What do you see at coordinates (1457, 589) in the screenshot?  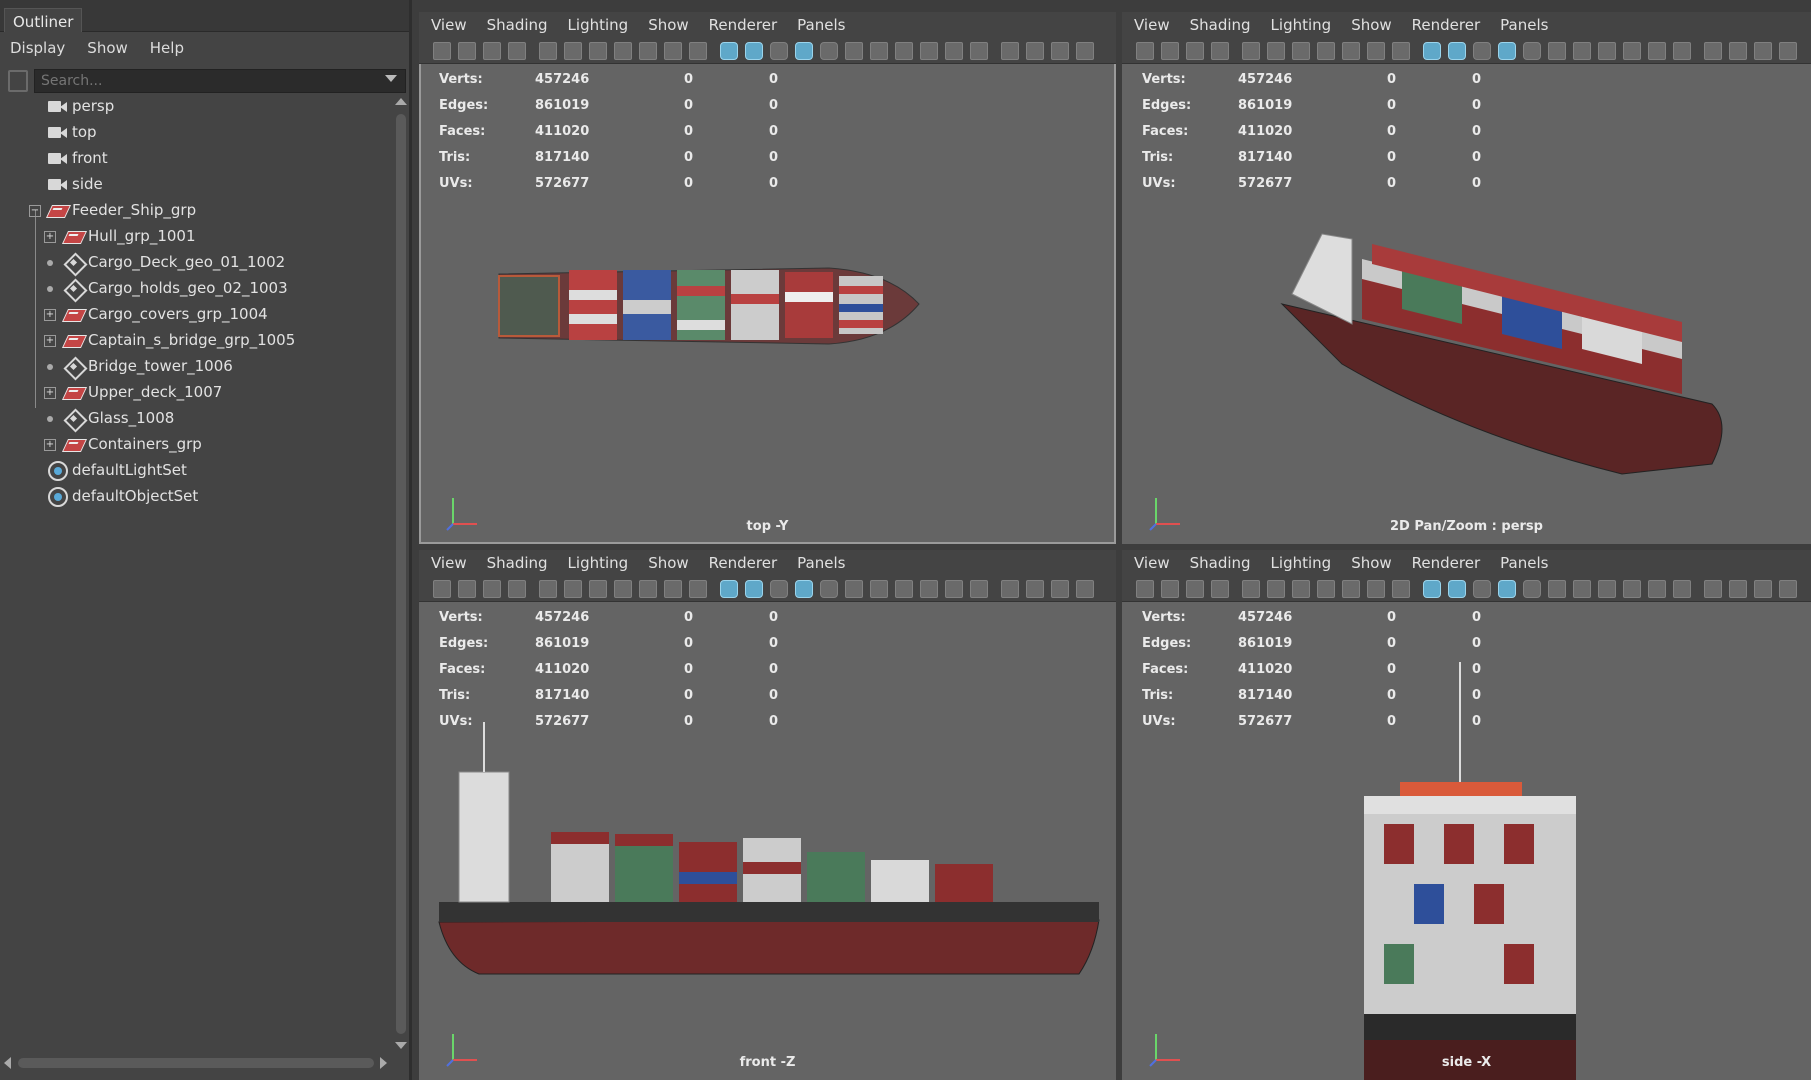 I see `smooth-shade-icon` at bounding box center [1457, 589].